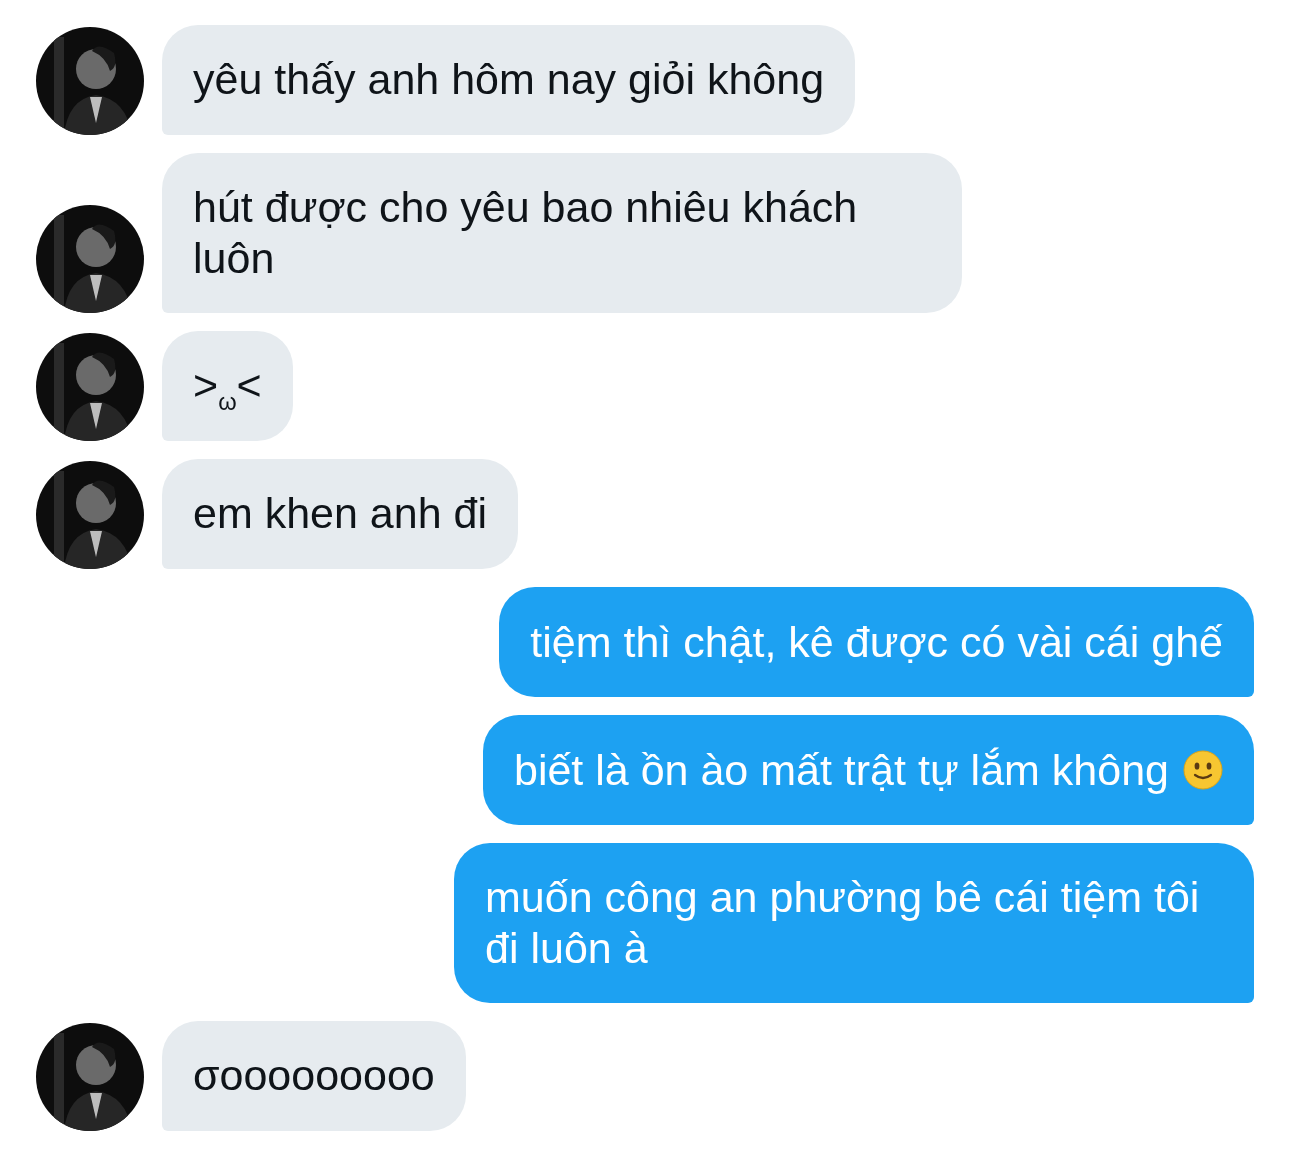  Describe the element at coordinates (562, 233) in the screenshot. I see `message-bubble: hút được cho yêu bao nhiêu khách luôn` at that location.